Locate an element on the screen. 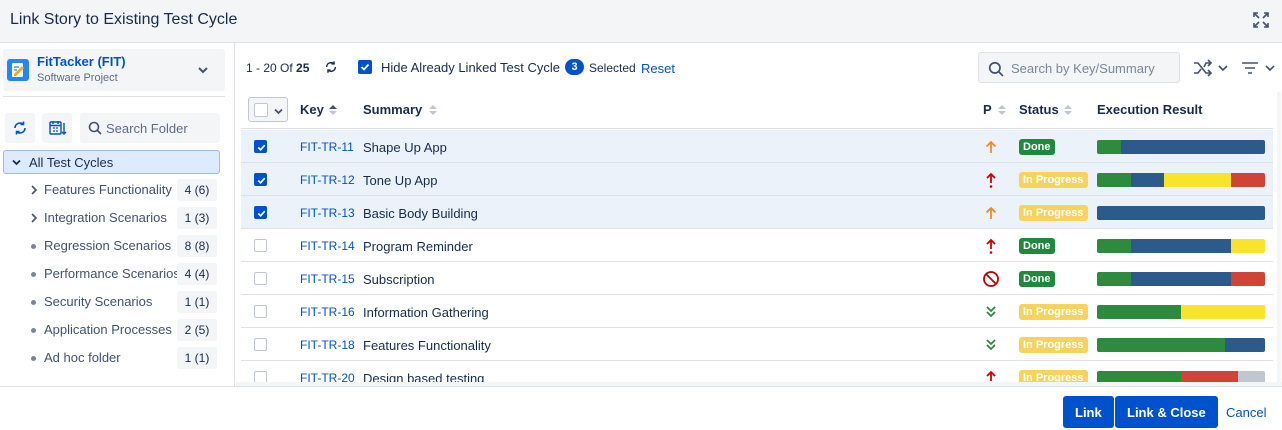  table-row: FIT-TR-12 Tone Up App In Progress is located at coordinates (757, 179).